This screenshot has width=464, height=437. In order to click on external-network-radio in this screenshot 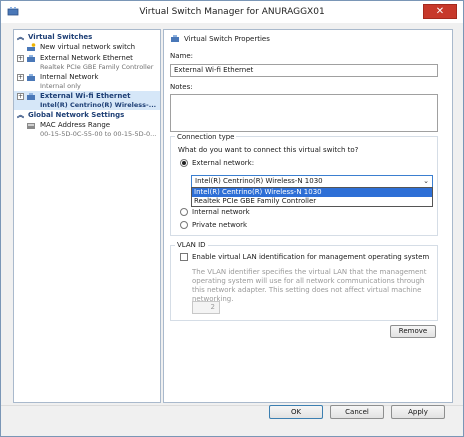, I will do `click(184, 163)`.